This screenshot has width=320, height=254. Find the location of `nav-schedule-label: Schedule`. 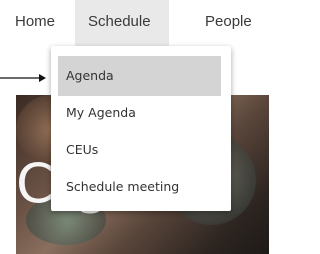

nav-schedule-label: Schedule is located at coordinates (119, 21).